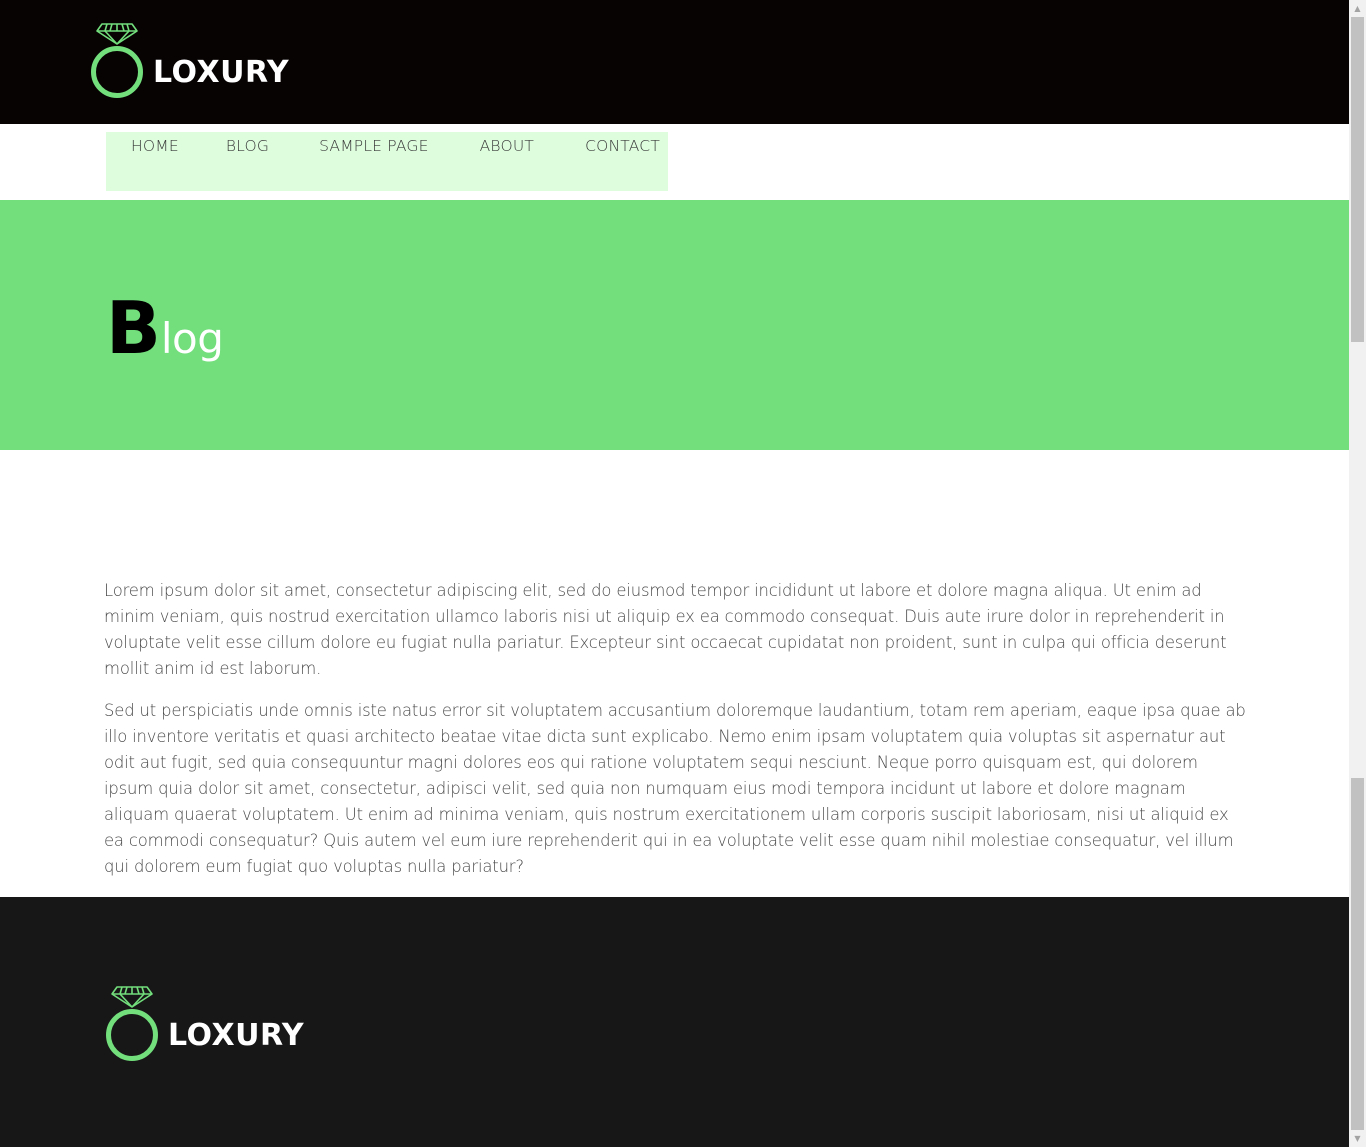 This screenshot has width=1366, height=1147. I want to click on footer-logo-link: LOXURY, so click(204, 1024).